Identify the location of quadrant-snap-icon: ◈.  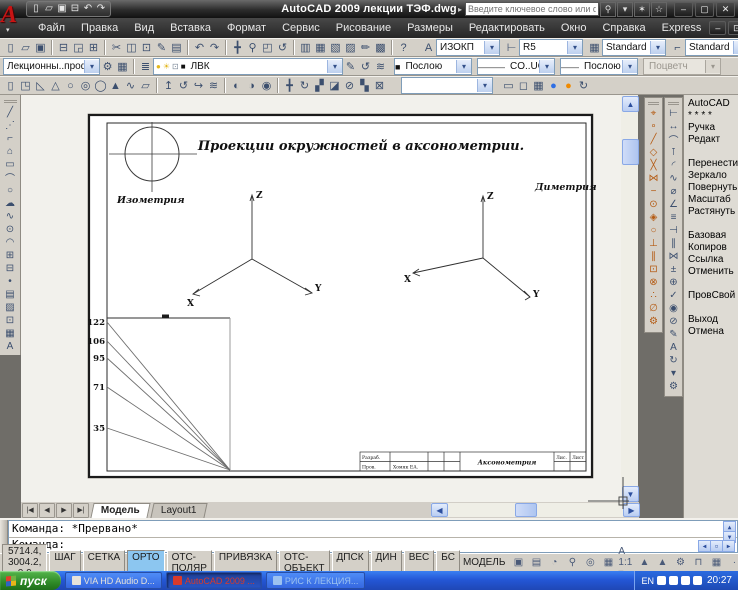
(653, 217).